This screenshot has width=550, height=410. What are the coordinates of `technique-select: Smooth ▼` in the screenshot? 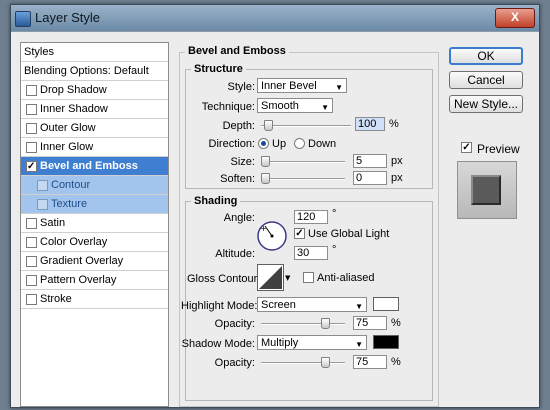 It's located at (295, 105).